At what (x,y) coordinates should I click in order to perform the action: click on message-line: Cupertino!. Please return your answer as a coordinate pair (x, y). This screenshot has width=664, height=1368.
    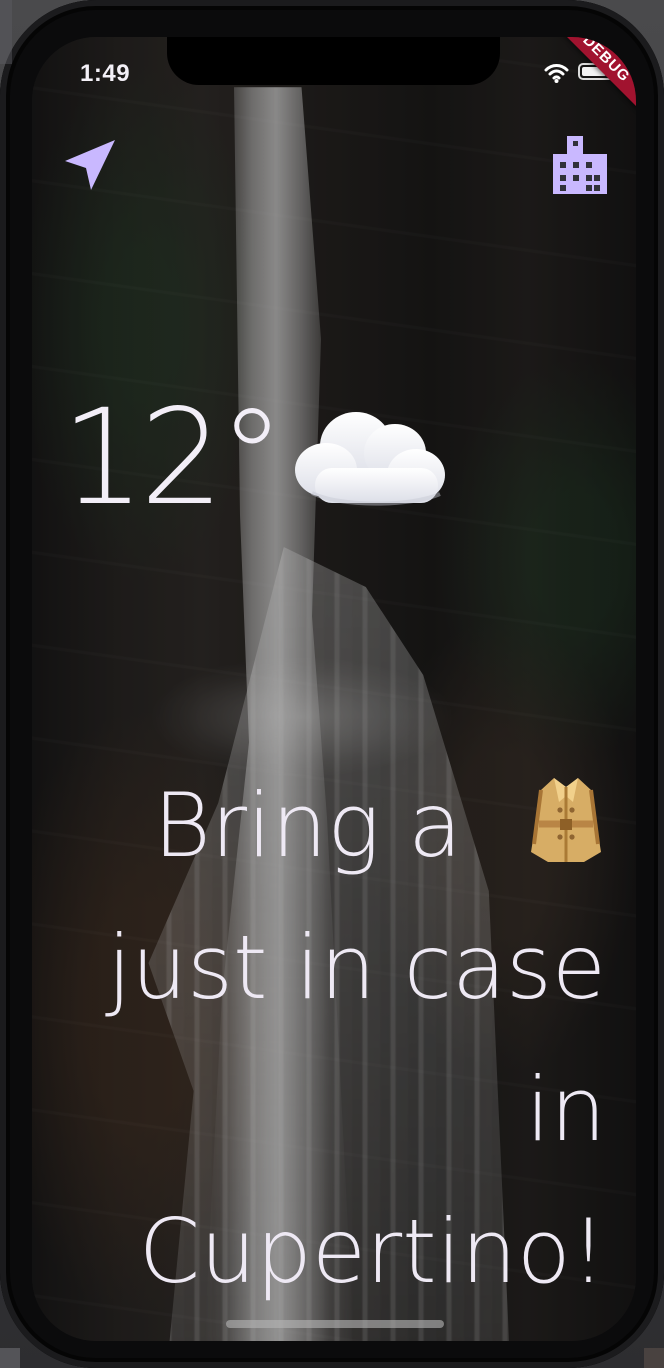
    Looking at the image, I should click on (372, 1251).